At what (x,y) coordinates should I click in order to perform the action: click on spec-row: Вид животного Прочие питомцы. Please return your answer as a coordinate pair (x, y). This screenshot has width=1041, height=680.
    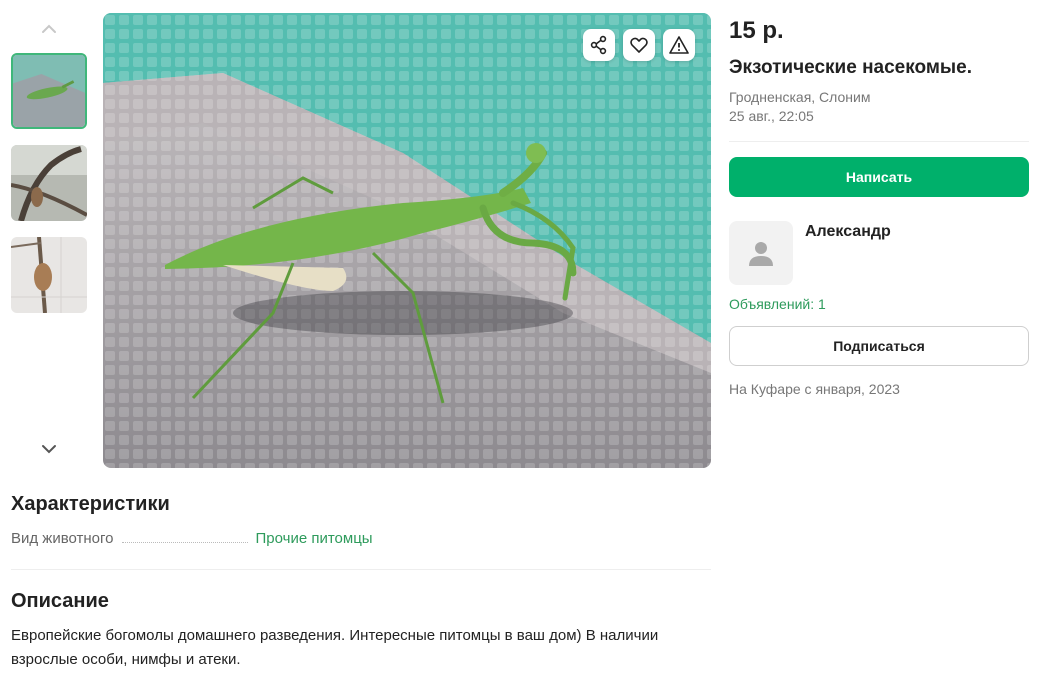
    Looking at the image, I should click on (361, 538).